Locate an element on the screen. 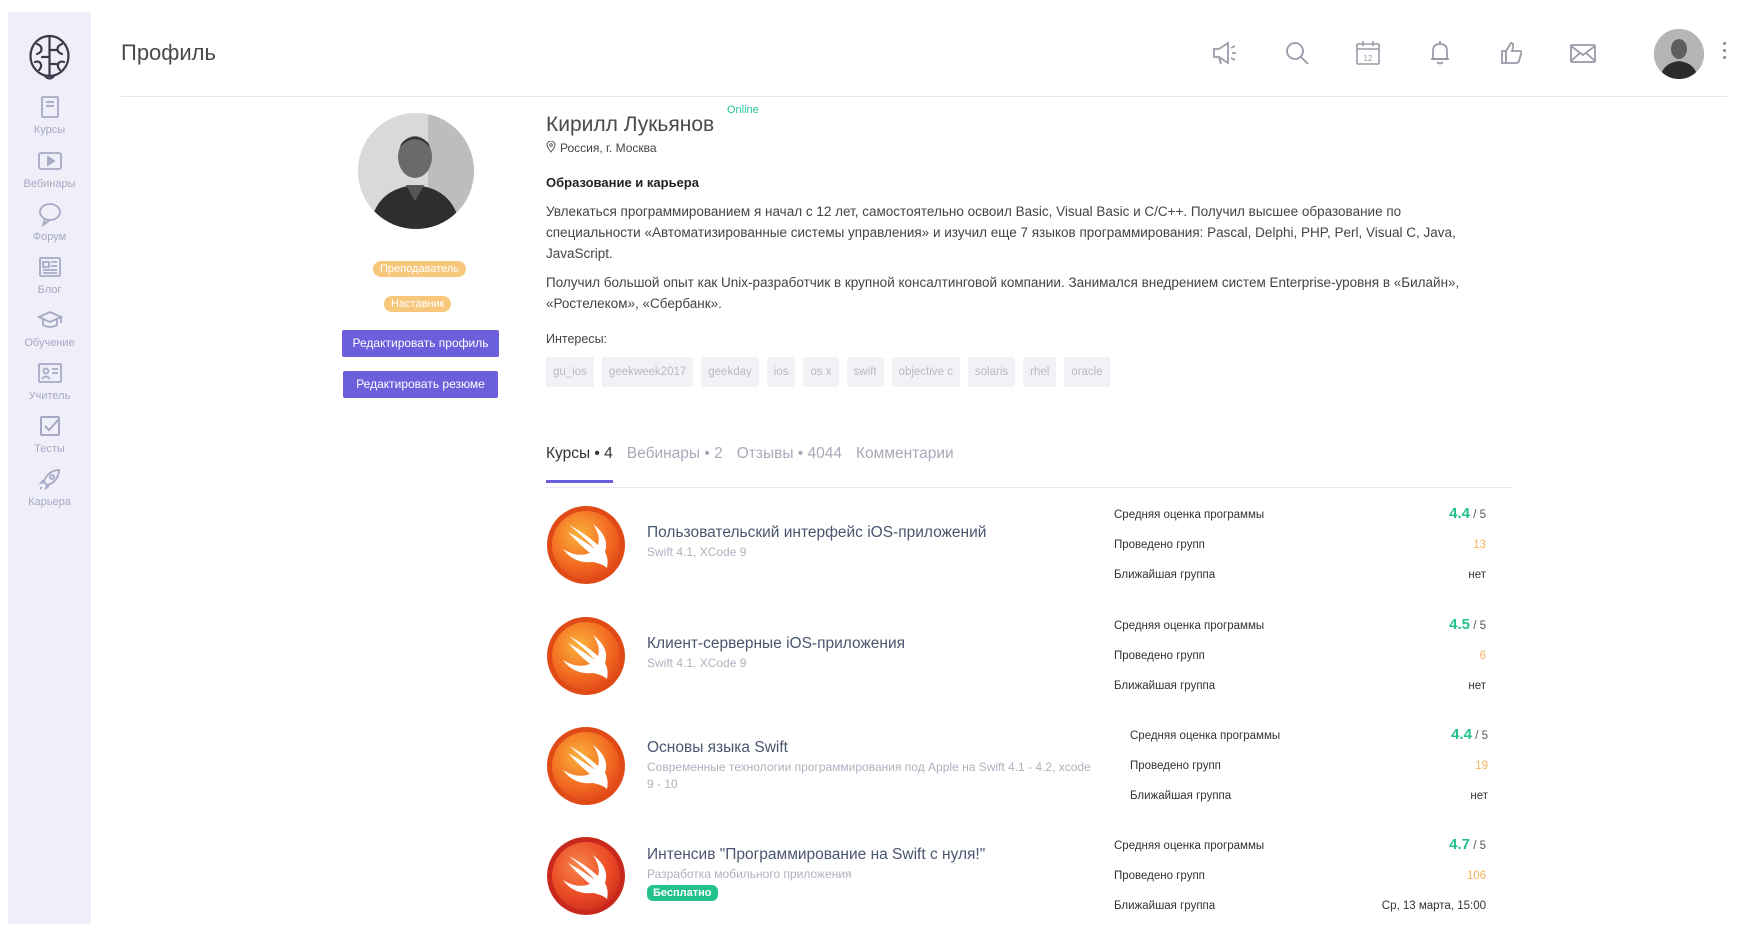  interest-tag: os x is located at coordinates (821, 372).